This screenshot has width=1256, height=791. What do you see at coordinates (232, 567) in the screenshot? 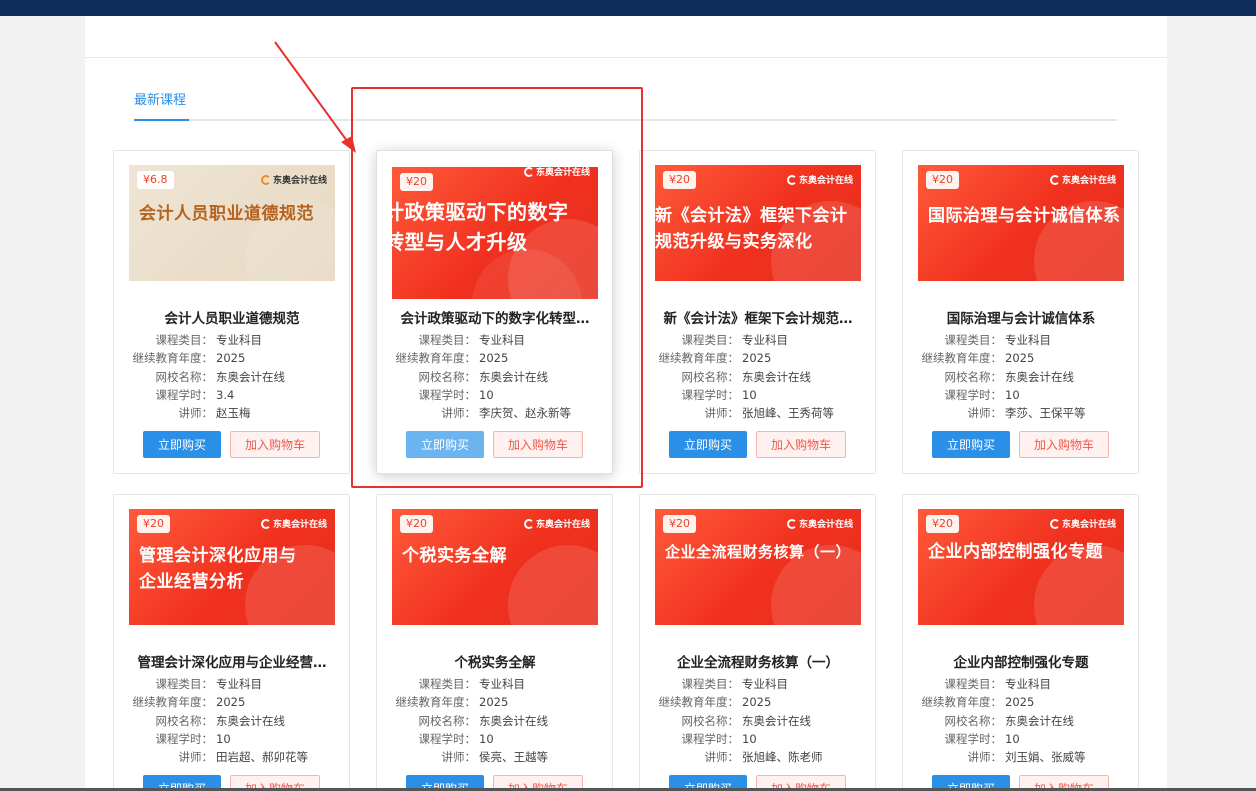
I see `course-thumbnail: ¥20 东奥会计在线 管理会计深化应用与 企业经营分析` at bounding box center [232, 567].